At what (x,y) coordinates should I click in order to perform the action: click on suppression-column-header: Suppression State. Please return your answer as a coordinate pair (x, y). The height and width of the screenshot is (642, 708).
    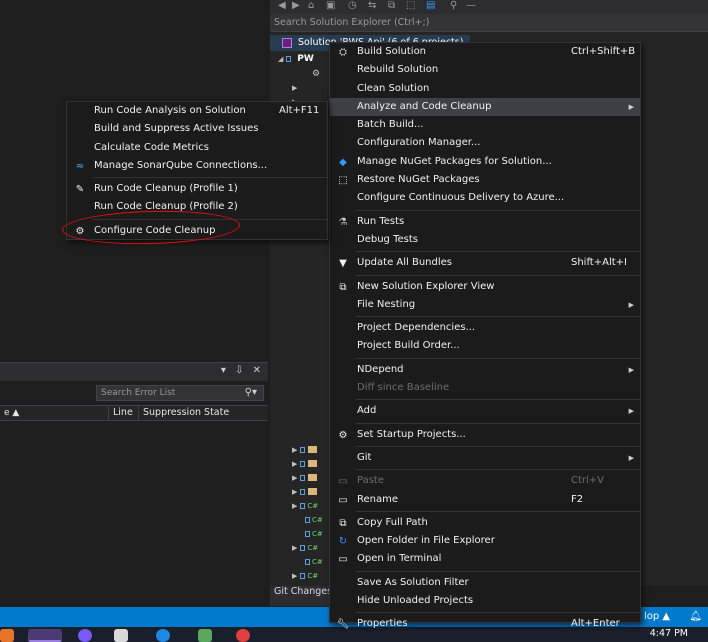
    Looking at the image, I should click on (201, 413).